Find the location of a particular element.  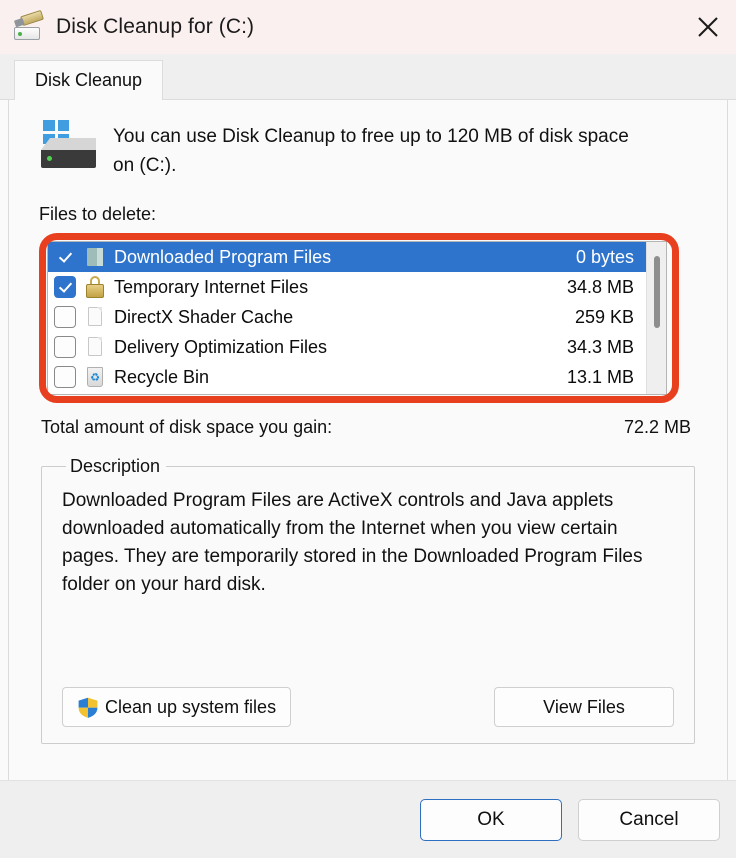

view-files-label: View Files is located at coordinates (584, 706).